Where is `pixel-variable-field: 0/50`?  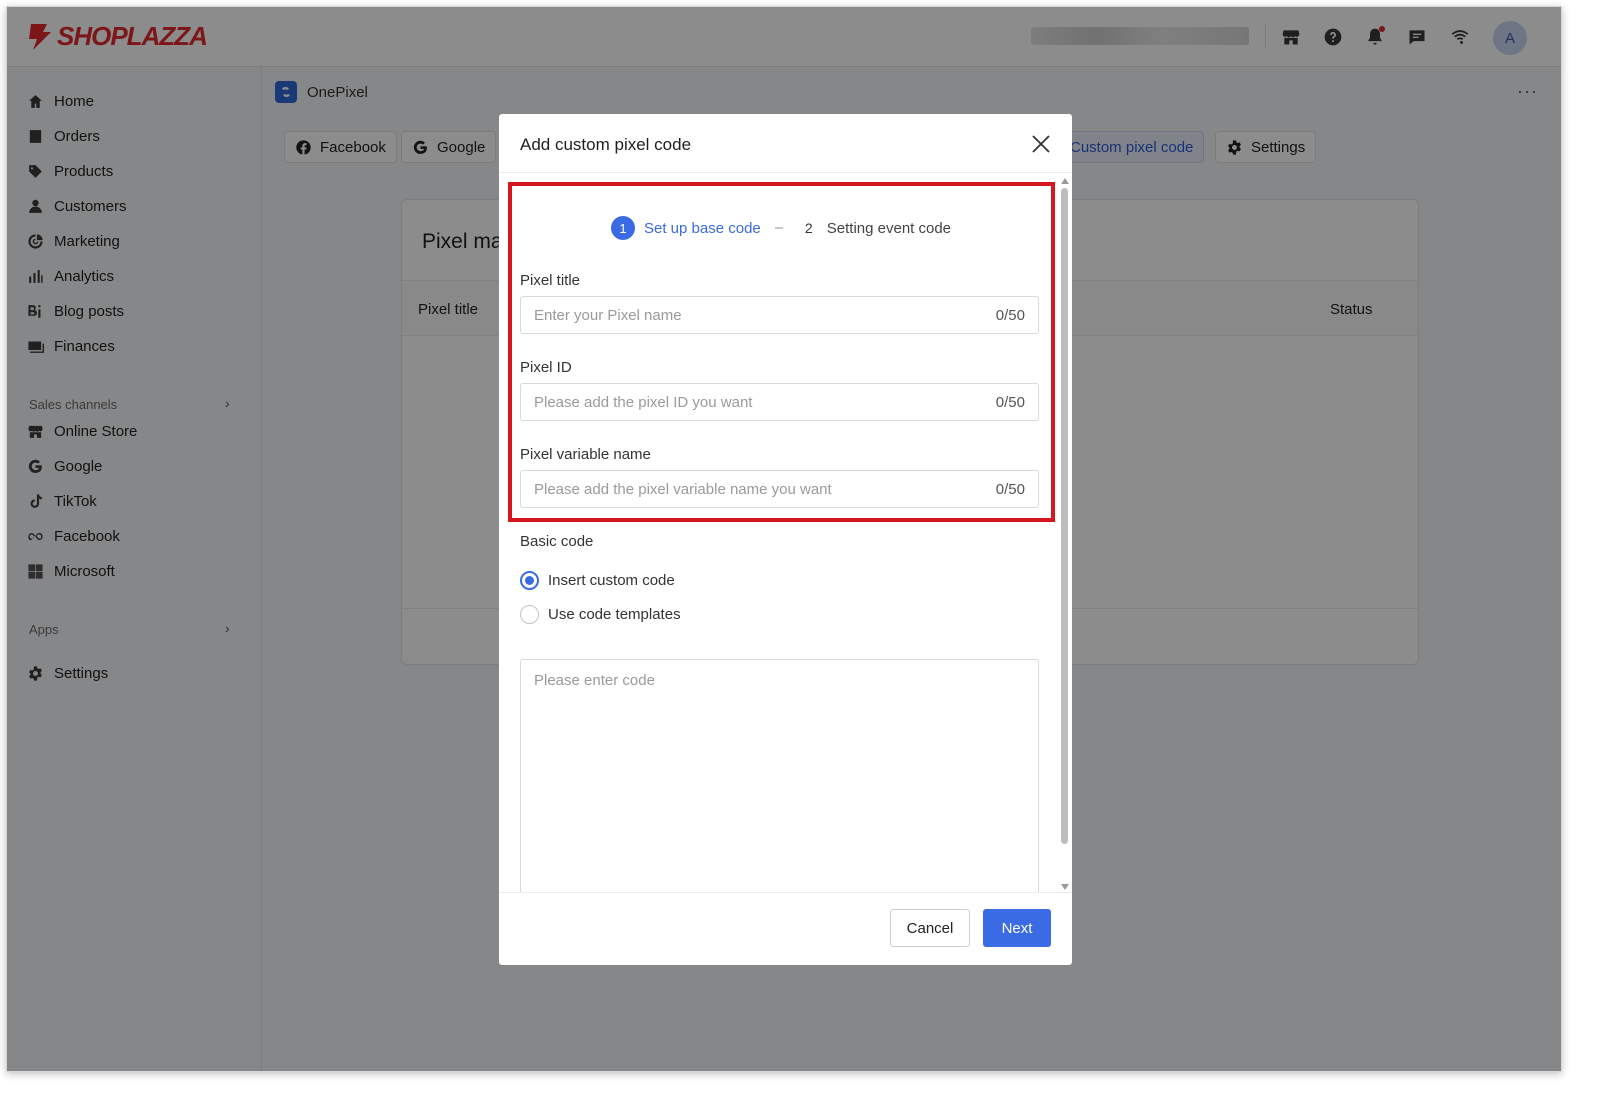 pixel-variable-field: 0/50 is located at coordinates (779, 489).